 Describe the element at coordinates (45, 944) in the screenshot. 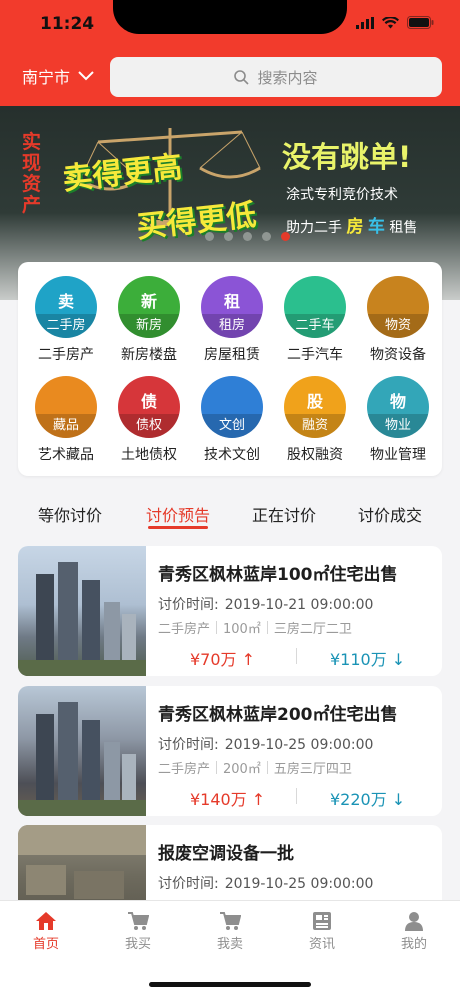

I see `tabbar-label: 首页` at that location.